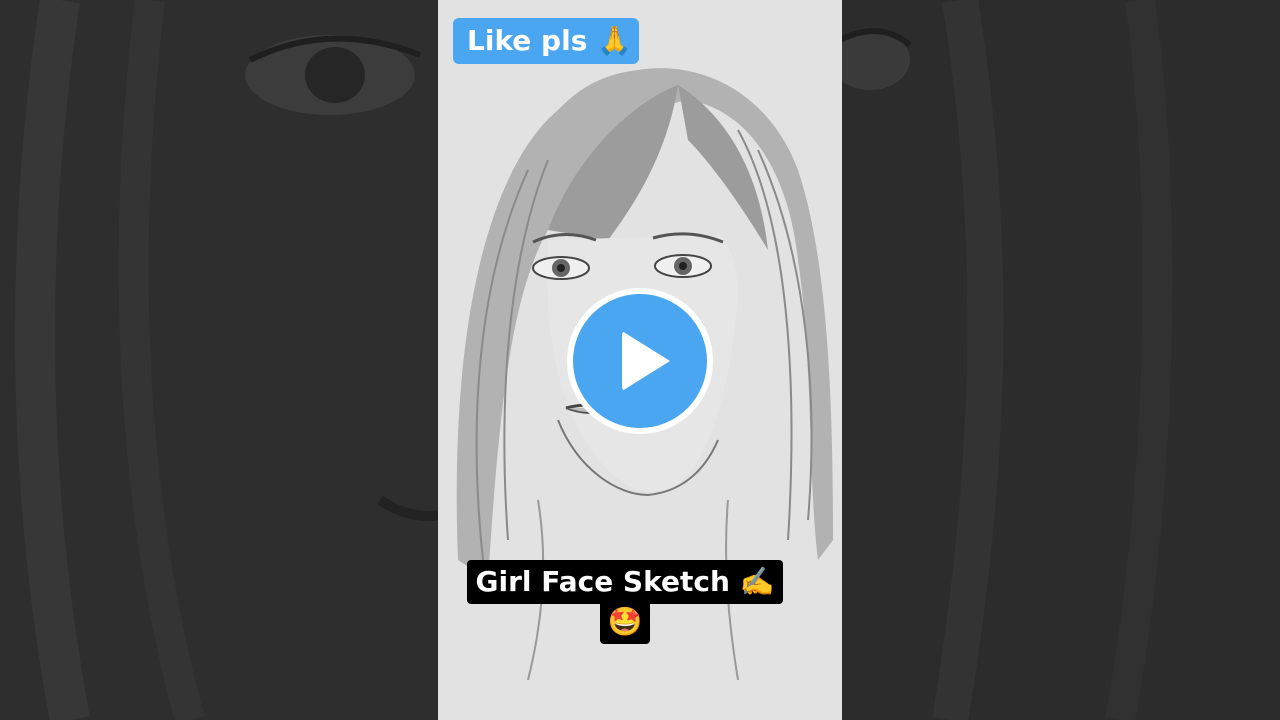 Image resolution: width=1280 pixels, height=720 pixels. What do you see at coordinates (546, 41) in the screenshot?
I see `like-pls-badge: Like pls 🙏` at bounding box center [546, 41].